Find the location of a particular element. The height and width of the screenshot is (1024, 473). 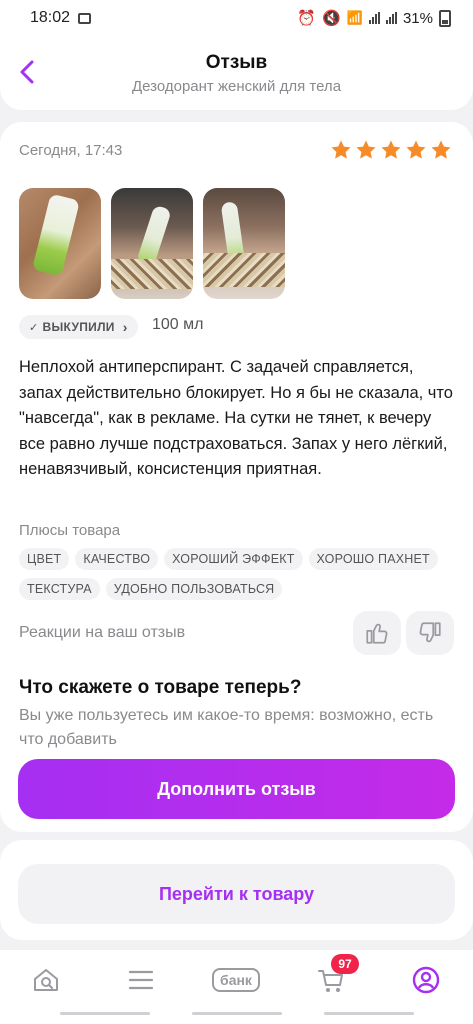

status-bar: 18:02 ⏰ 🔇 📶 31% is located at coordinates (236, 18).